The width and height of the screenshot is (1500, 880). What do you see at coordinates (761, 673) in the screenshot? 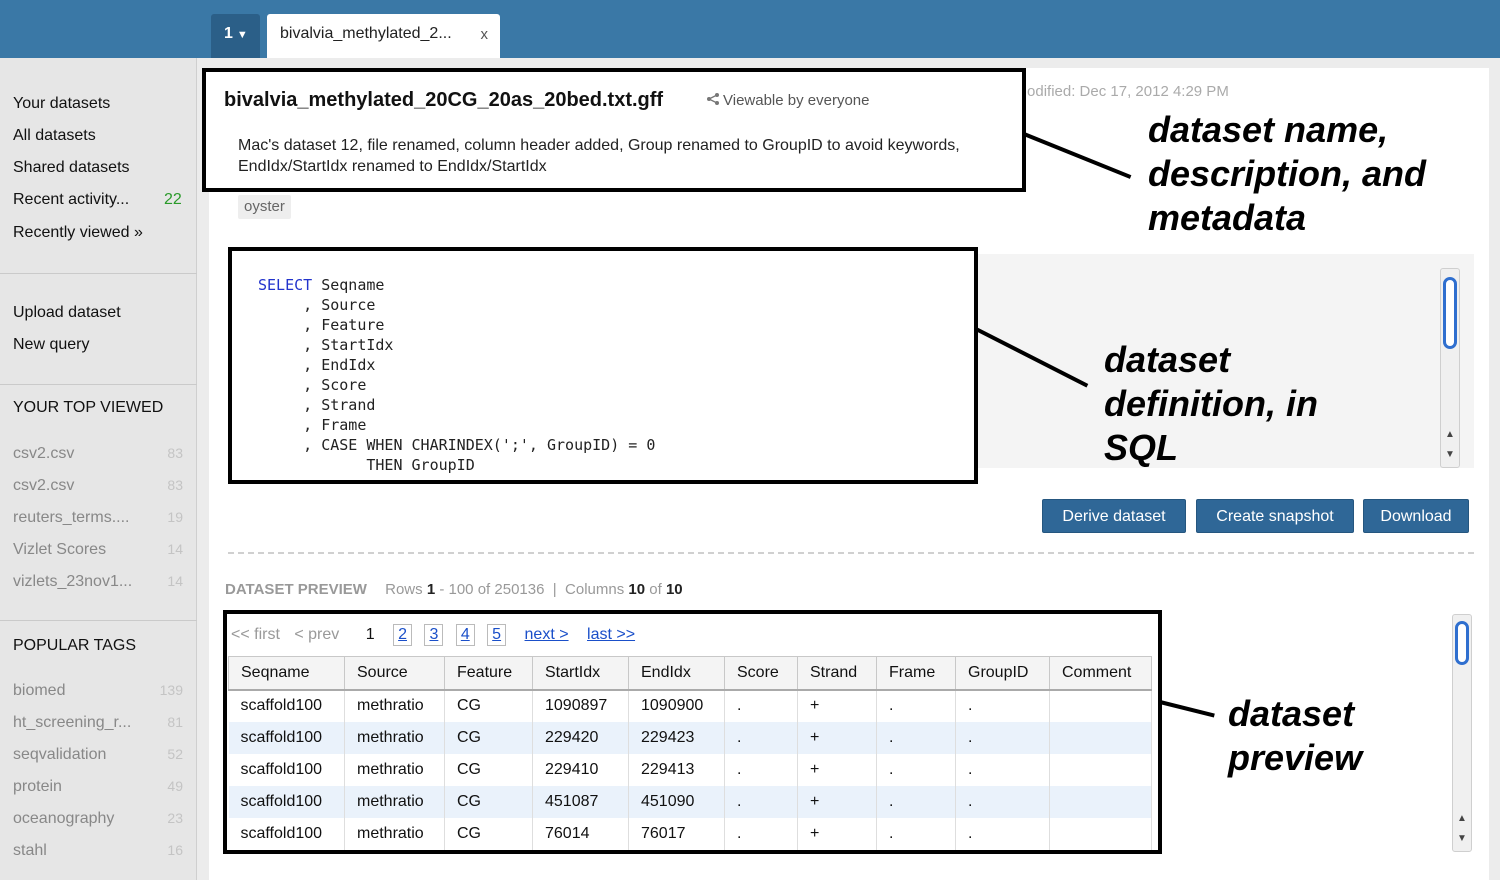
I see `column-header: Score` at bounding box center [761, 673].